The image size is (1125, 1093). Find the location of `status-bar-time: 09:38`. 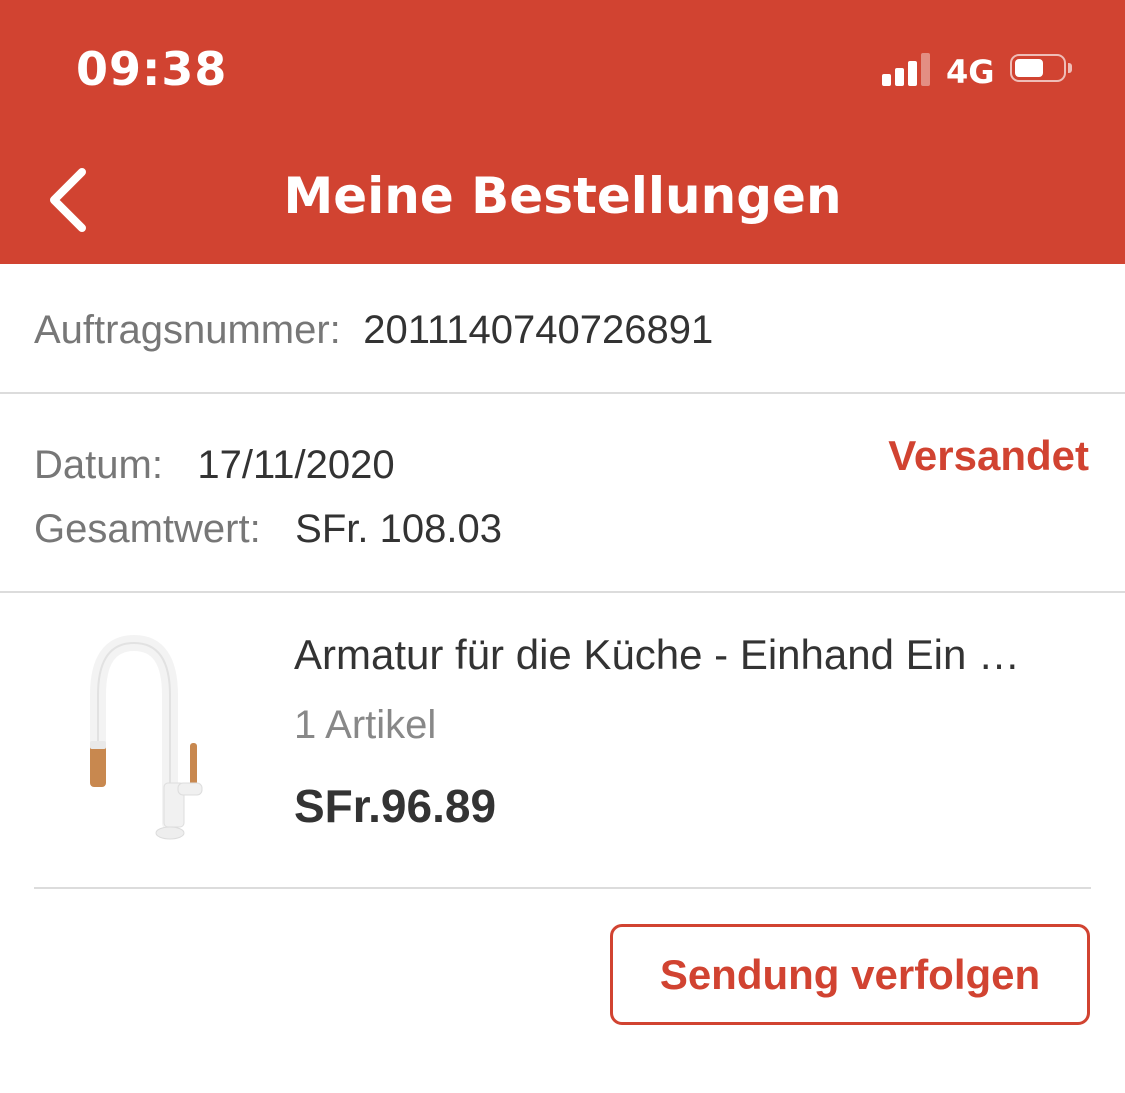

status-bar-time: 09:38 is located at coordinates (152, 69).